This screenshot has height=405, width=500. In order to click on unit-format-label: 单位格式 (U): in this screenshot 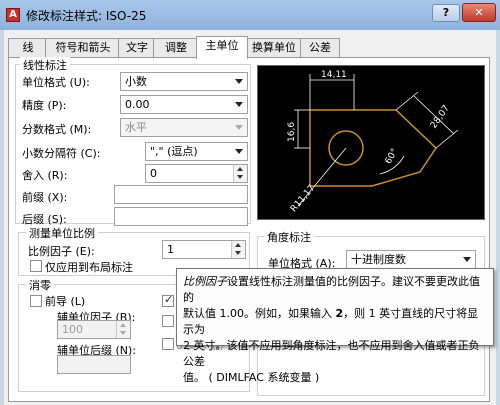, I will do `click(56, 82)`.